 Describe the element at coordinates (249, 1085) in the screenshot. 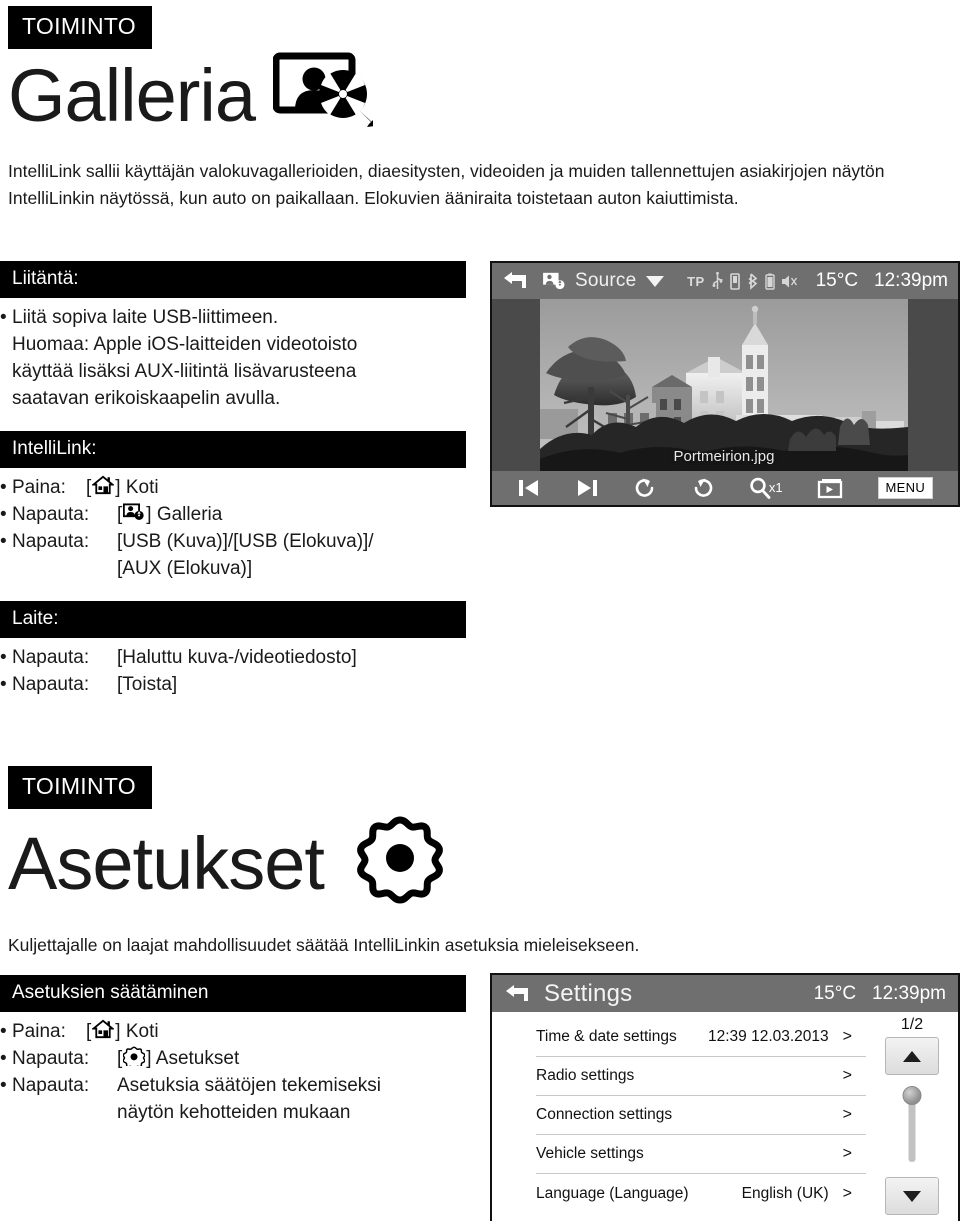

I see `list-item-text: Asetuksia säätöjen tekemiseksi` at that location.